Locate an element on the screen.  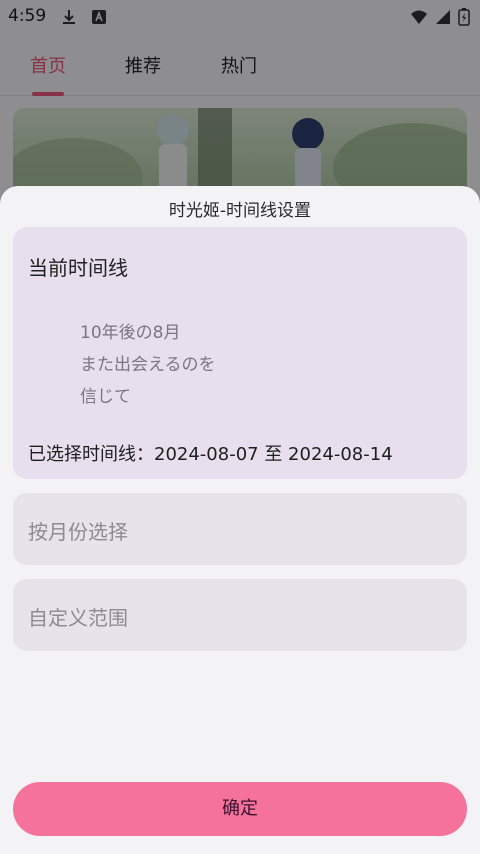
select-by-month-label: 按月份选择 is located at coordinates (78, 532).